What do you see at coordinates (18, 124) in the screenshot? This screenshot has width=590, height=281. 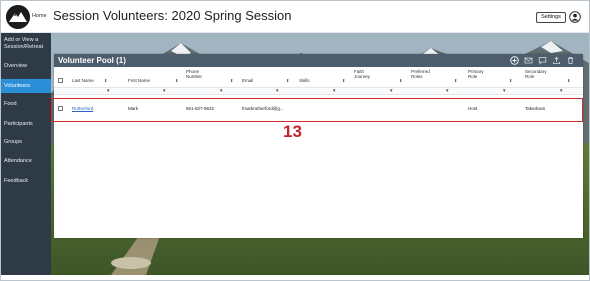 I see `sidebar-item-label: Participants` at bounding box center [18, 124].